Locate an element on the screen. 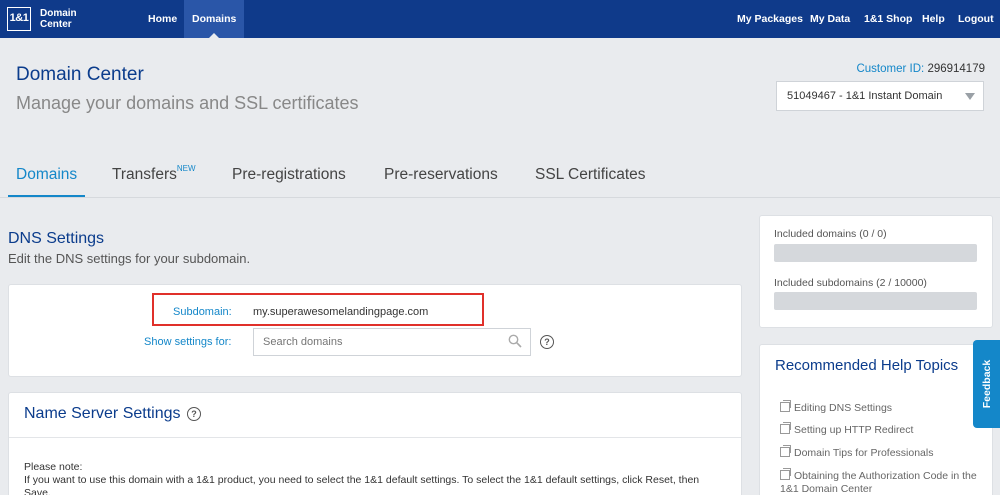  brand-logo: 1&1 is located at coordinates (19, 19).